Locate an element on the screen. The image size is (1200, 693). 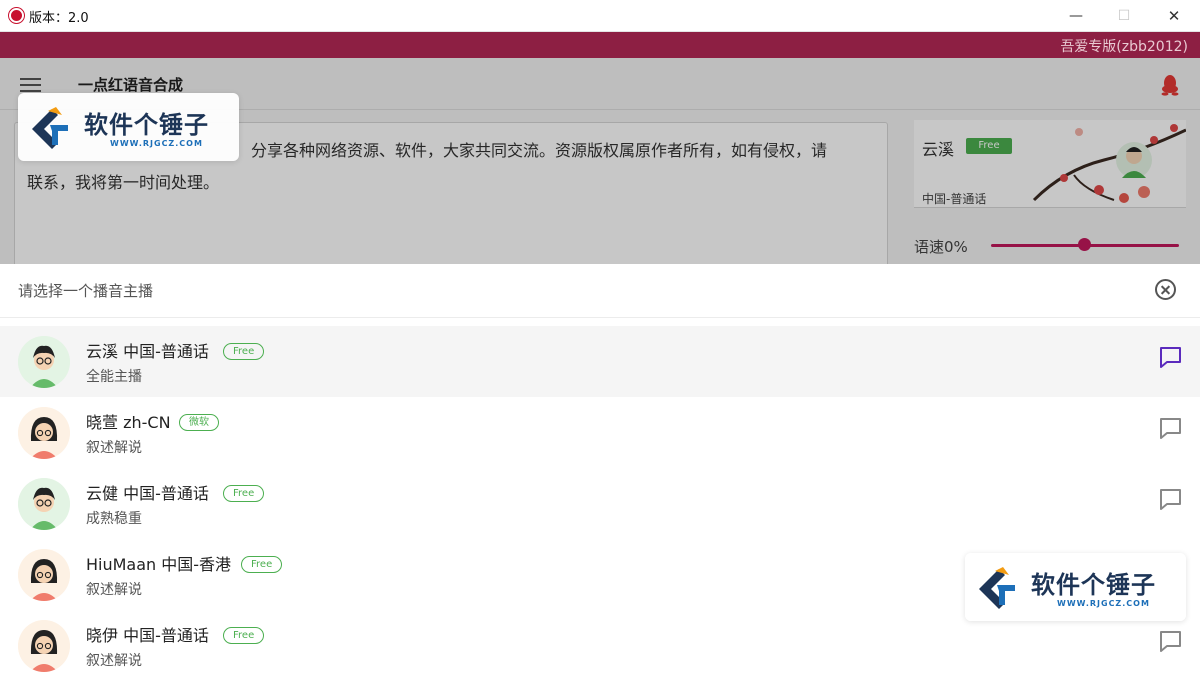
edition-label: 吾爱专版(zbb2012) is located at coordinates (1124, 47).